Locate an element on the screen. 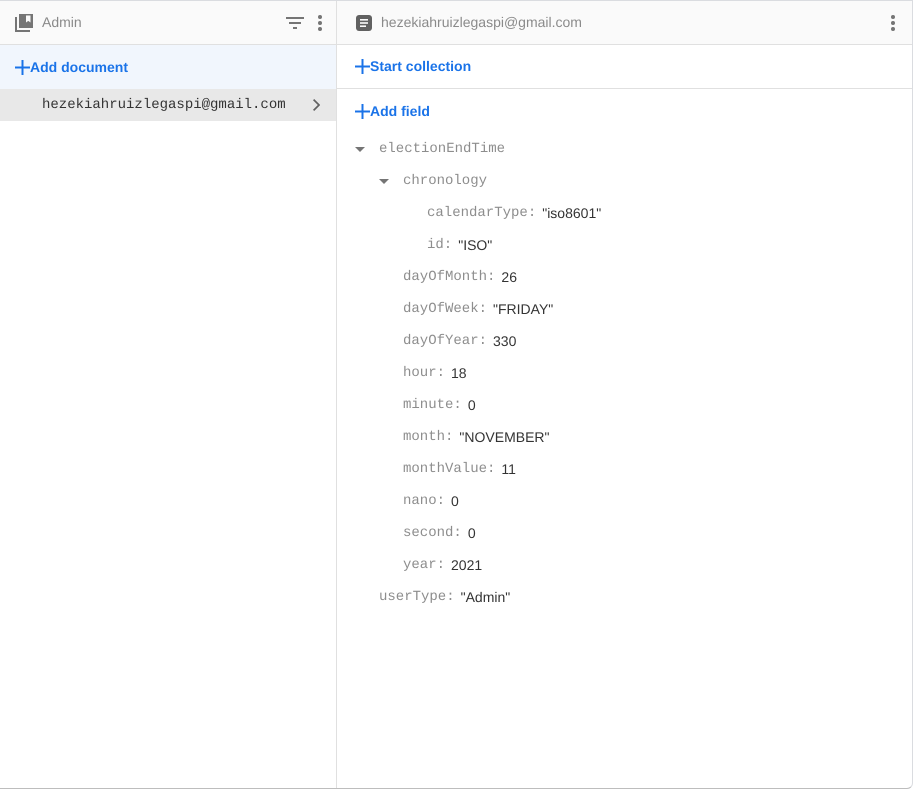 This screenshot has height=789, width=913. field-value: 330 is located at coordinates (504, 341).